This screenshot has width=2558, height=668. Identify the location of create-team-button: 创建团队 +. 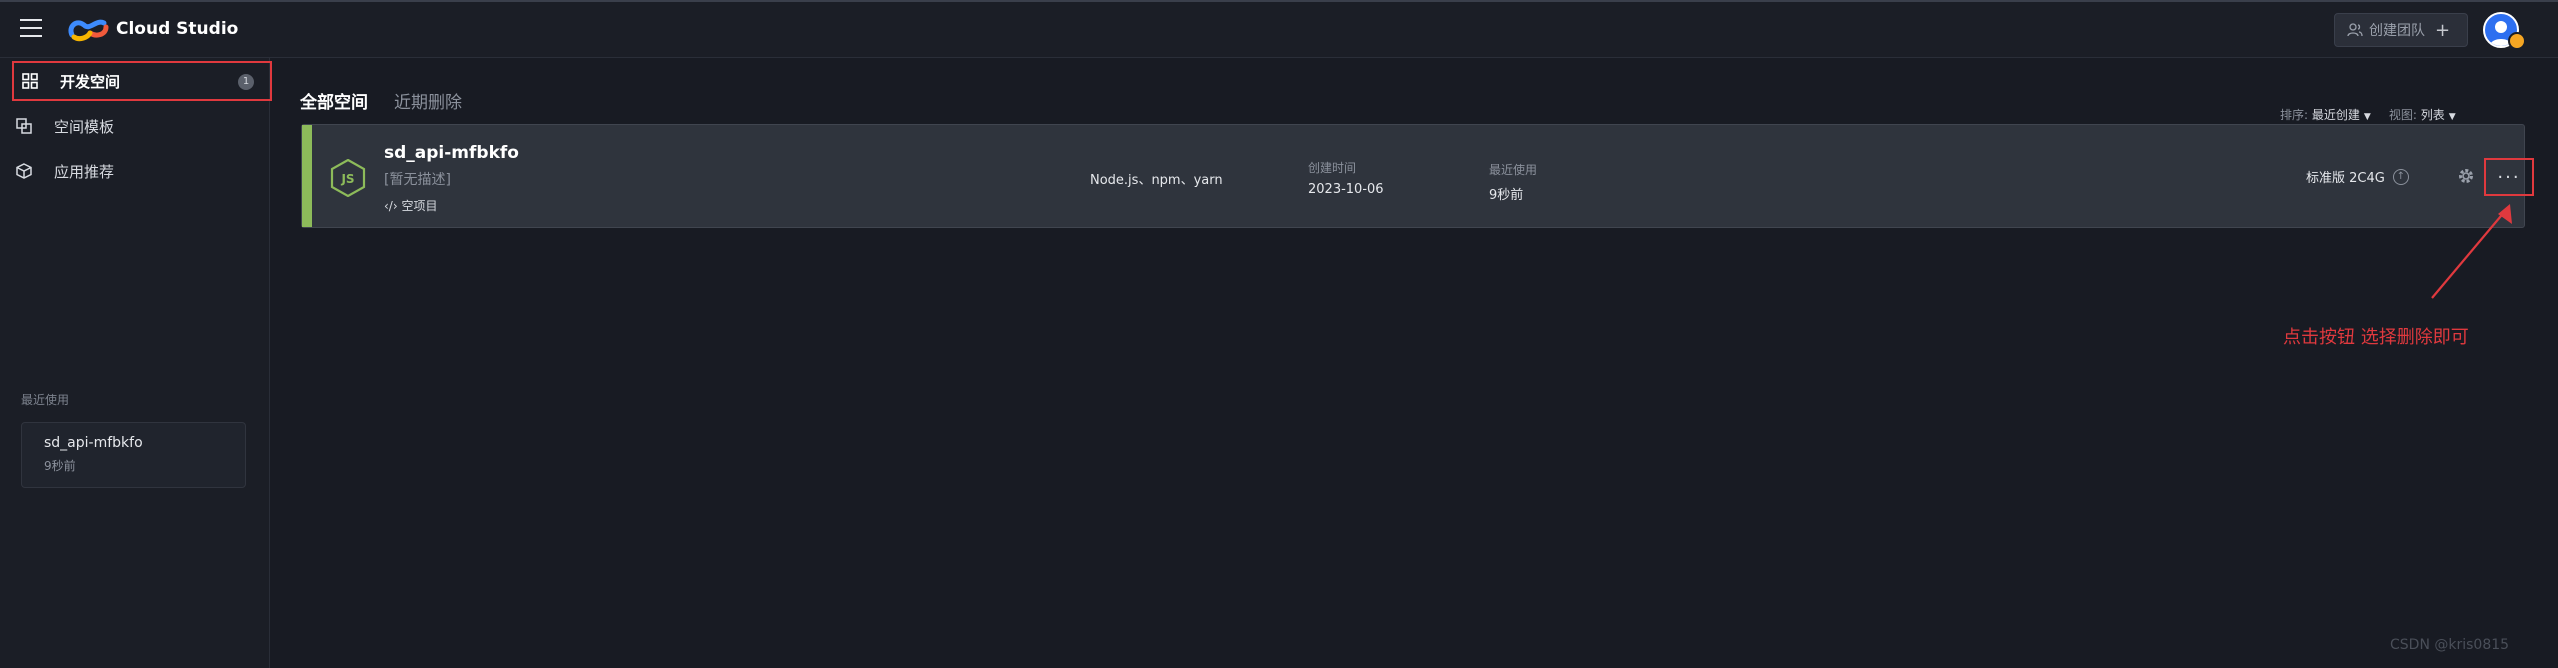
(2401, 30).